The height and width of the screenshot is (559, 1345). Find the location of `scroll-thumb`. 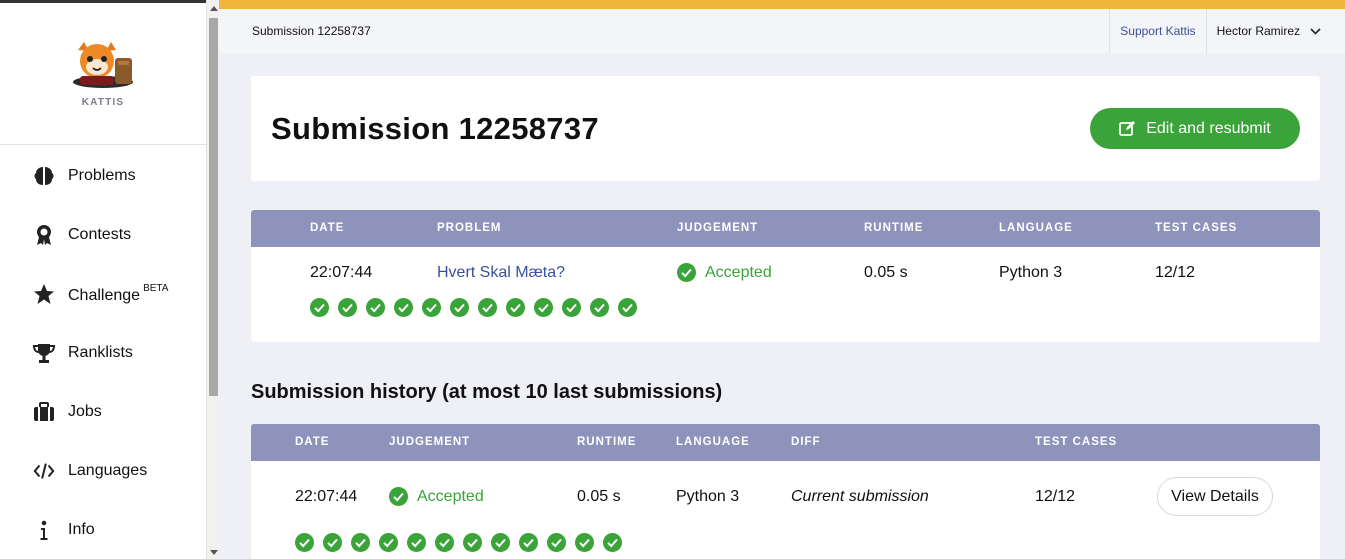

scroll-thumb is located at coordinates (213, 207).